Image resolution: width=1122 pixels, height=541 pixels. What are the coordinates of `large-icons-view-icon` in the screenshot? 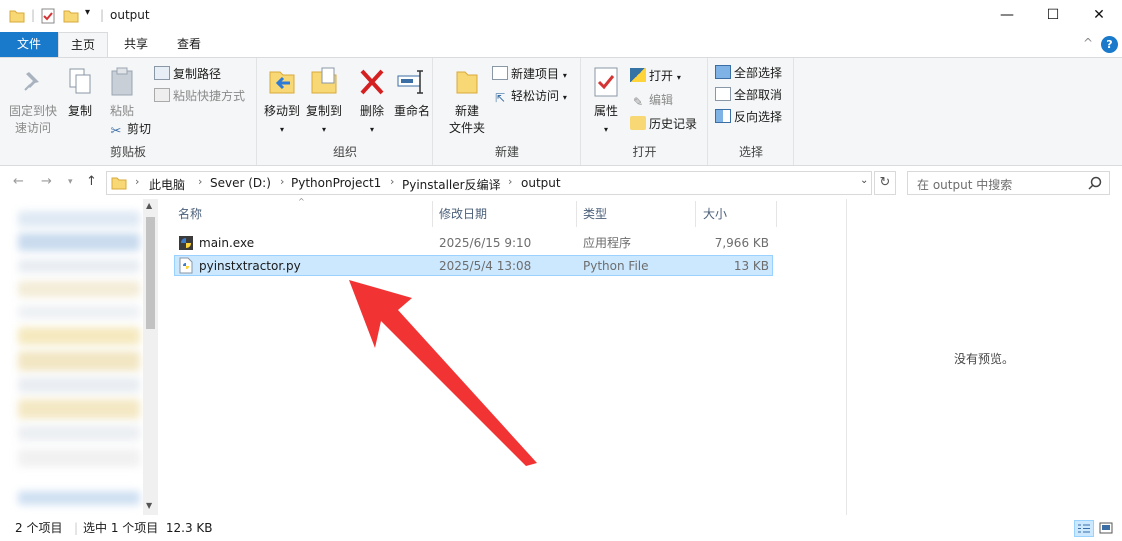 It's located at (1106, 528).